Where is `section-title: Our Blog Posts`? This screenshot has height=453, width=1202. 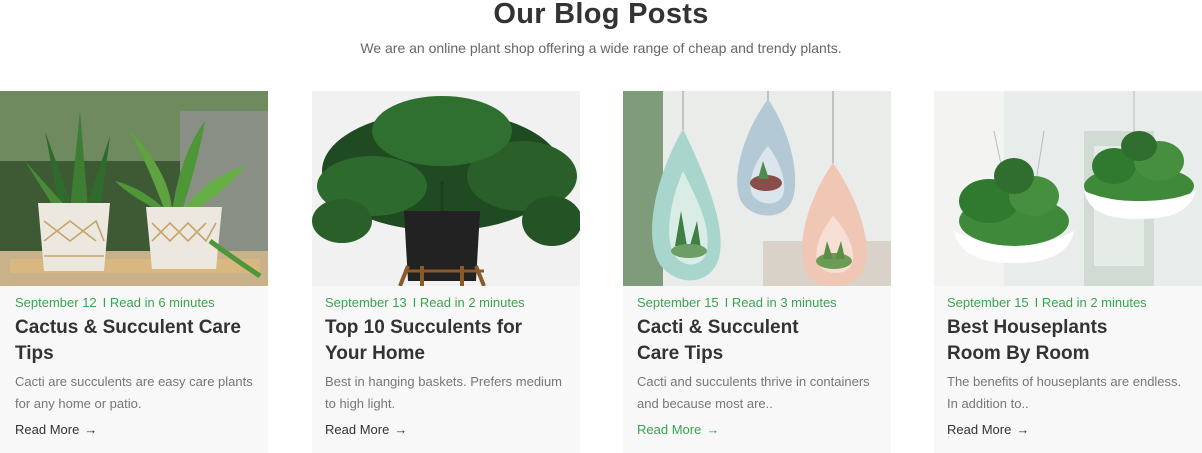 section-title: Our Blog Posts is located at coordinates (601, 15).